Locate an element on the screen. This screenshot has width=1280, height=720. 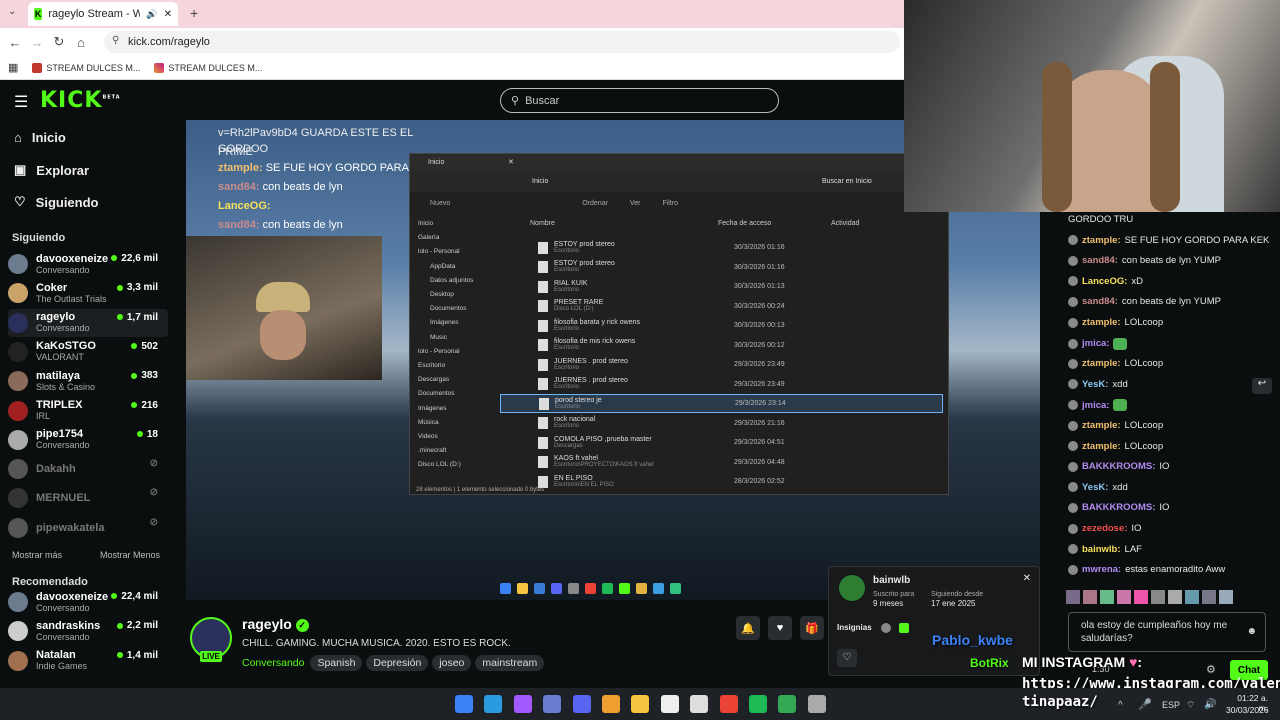
chat-message: GORDOO TRU is located at coordinates (1100, 219).